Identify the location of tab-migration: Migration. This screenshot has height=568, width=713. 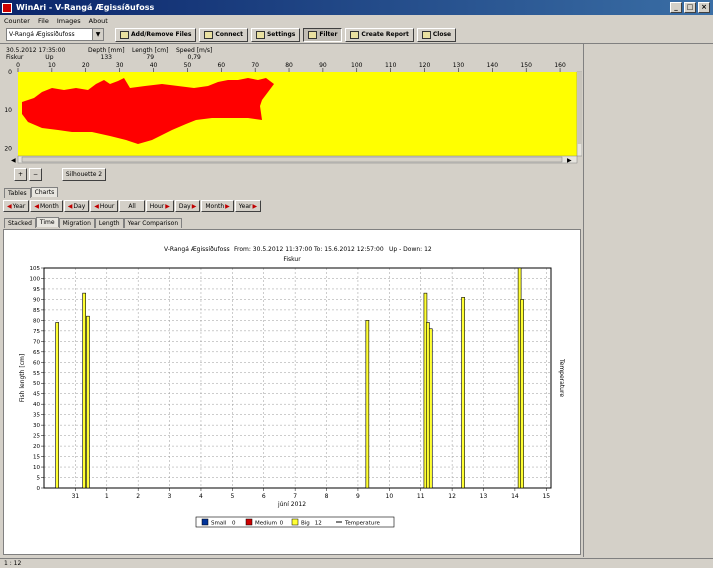
(76, 223).